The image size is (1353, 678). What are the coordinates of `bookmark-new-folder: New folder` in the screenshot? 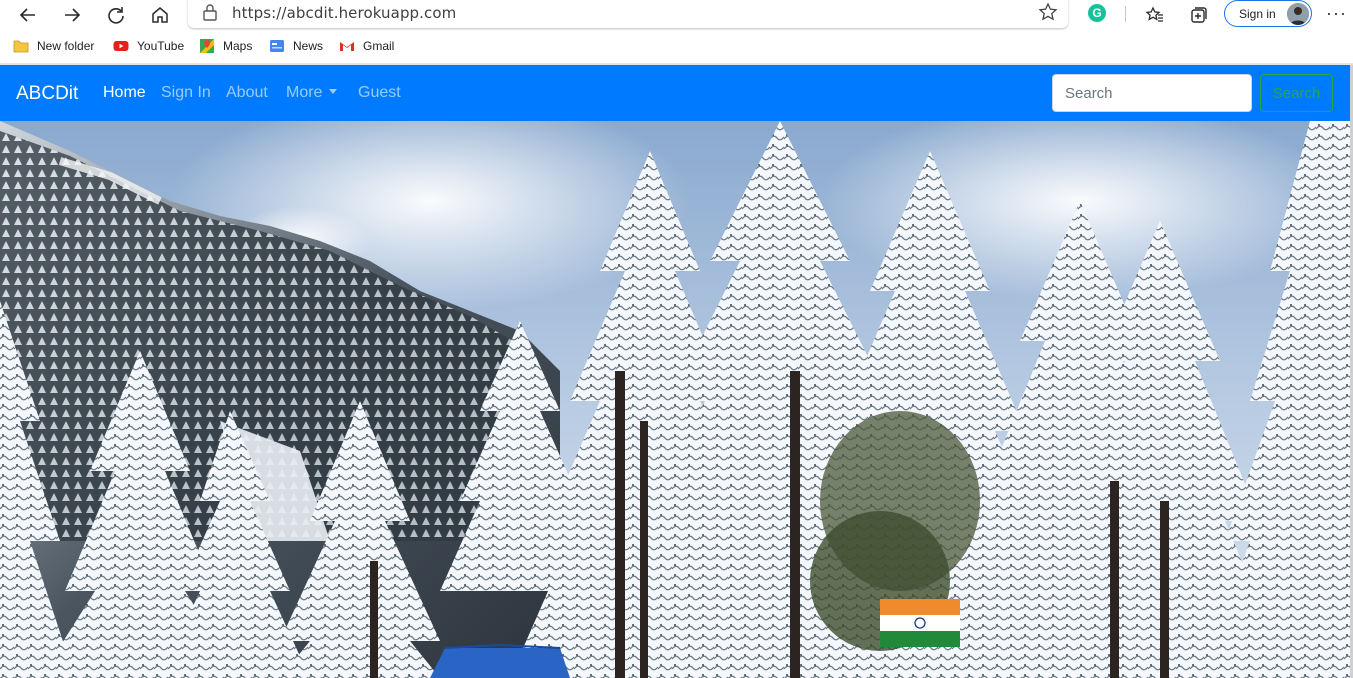 It's located at (53, 46).